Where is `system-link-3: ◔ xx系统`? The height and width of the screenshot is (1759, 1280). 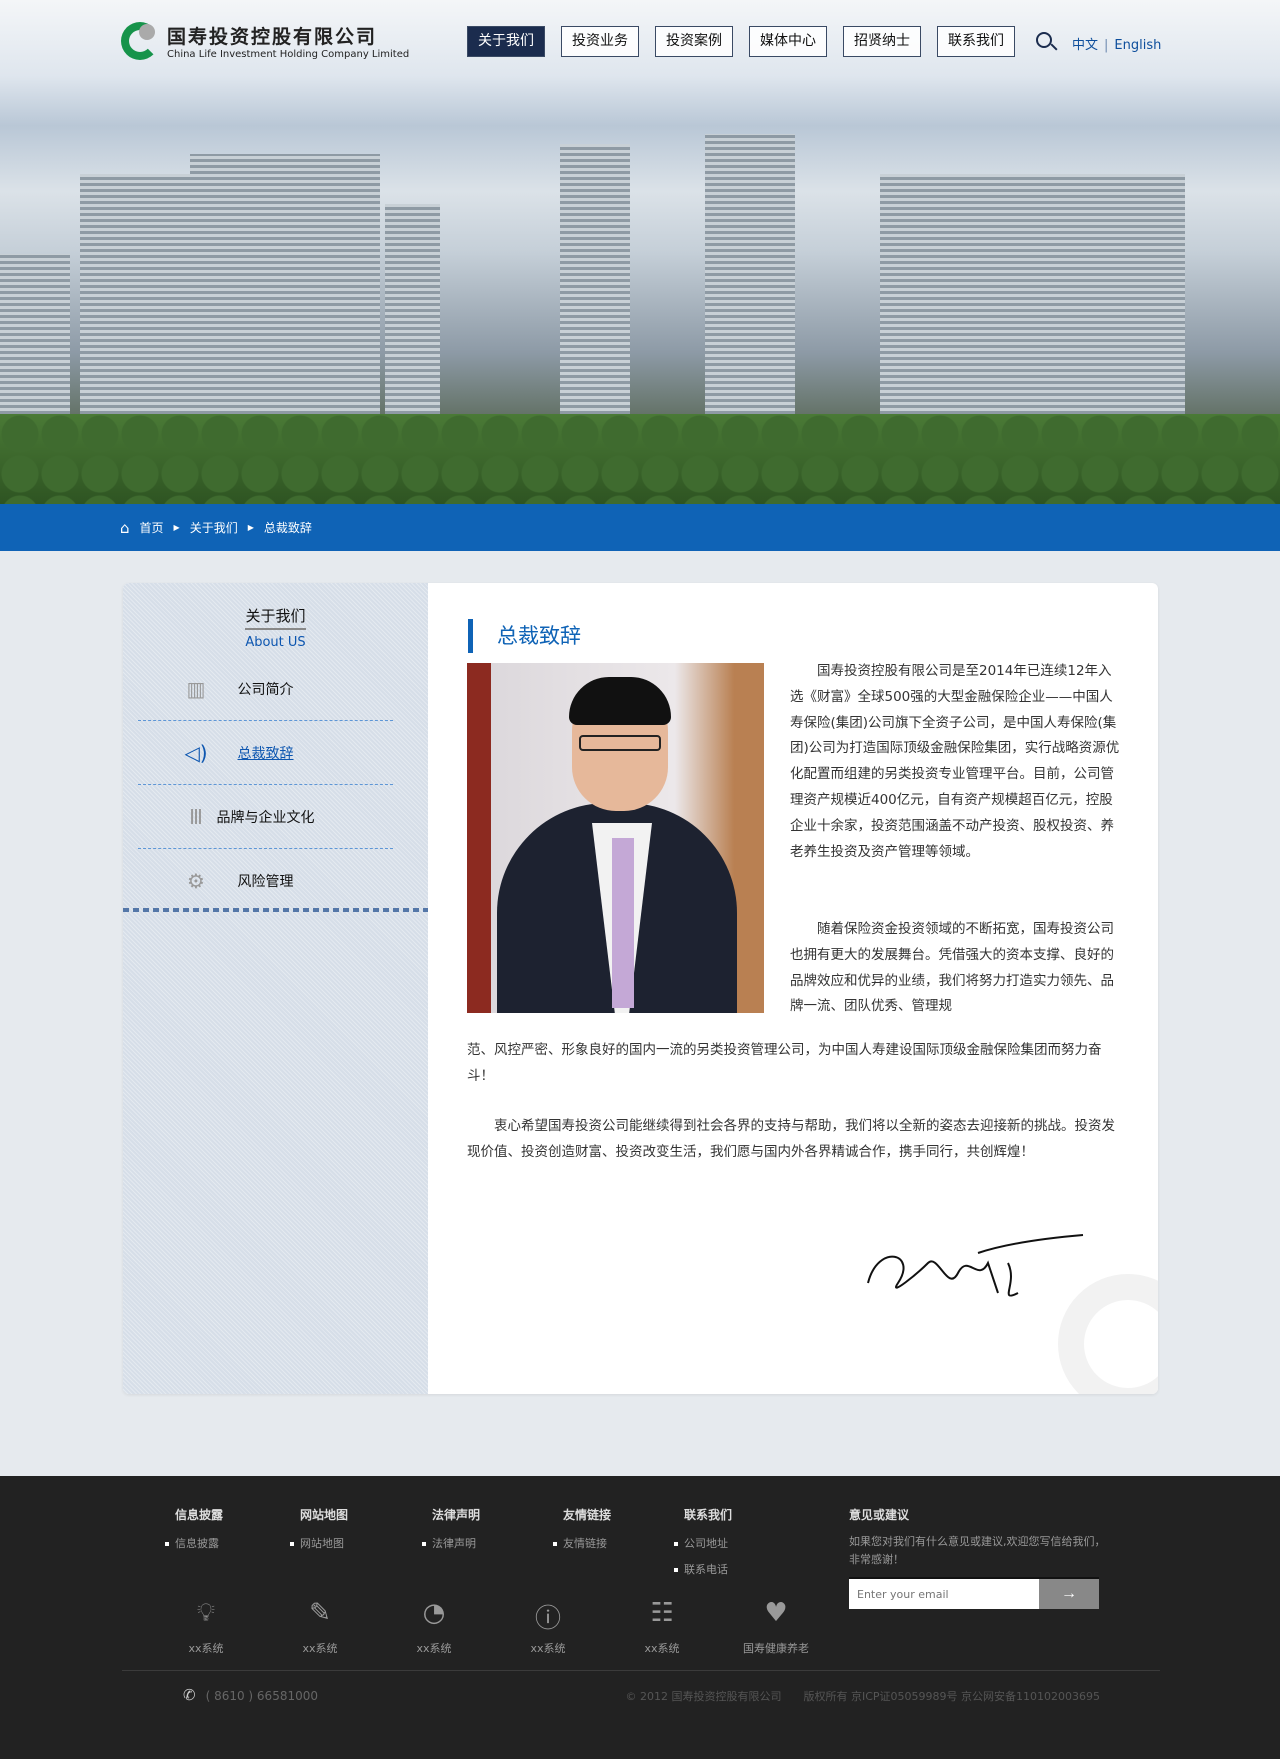 system-link-3: ◔ xx系统 is located at coordinates (434, 1627).